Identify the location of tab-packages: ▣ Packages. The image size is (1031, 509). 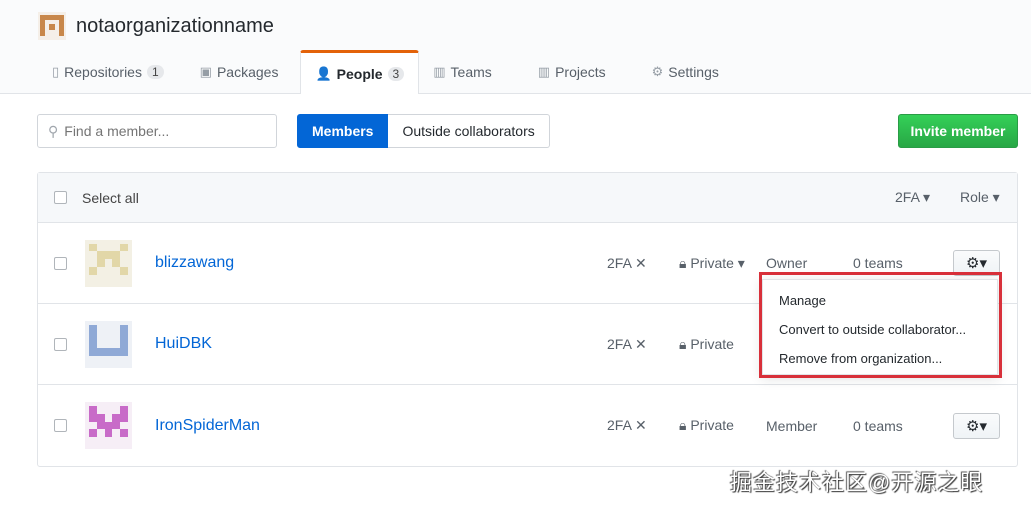
(239, 72).